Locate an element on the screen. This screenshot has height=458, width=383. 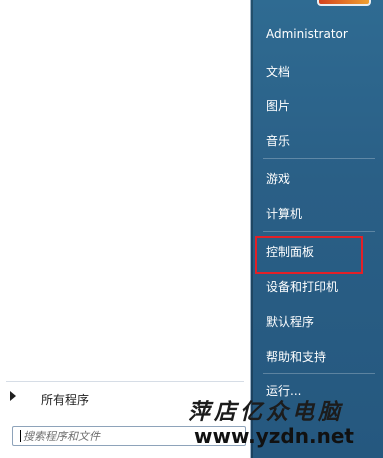
menu-item-music: 音乐 is located at coordinates (317, 139).